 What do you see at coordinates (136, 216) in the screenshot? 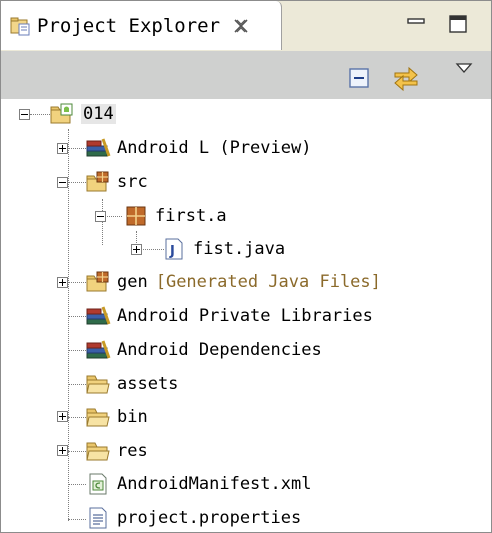
I see `package-icon` at bounding box center [136, 216].